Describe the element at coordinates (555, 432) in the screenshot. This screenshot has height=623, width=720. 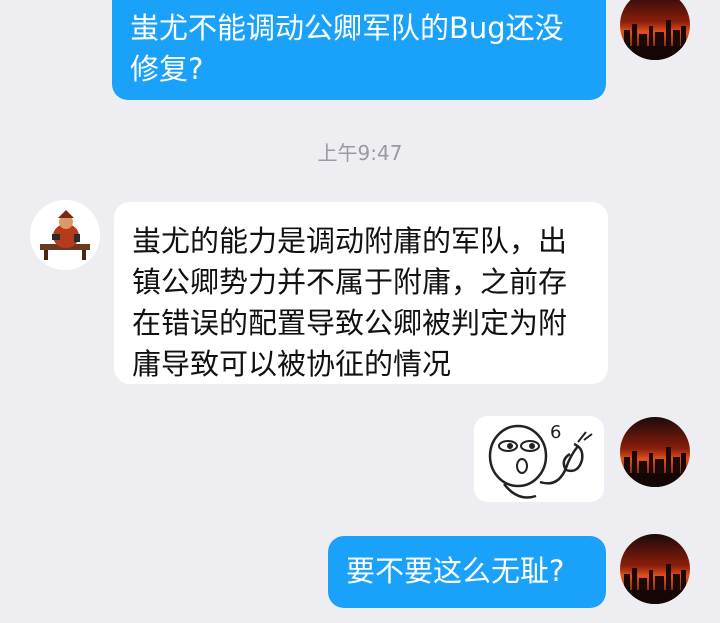
I see `sticker-text: 6` at that location.